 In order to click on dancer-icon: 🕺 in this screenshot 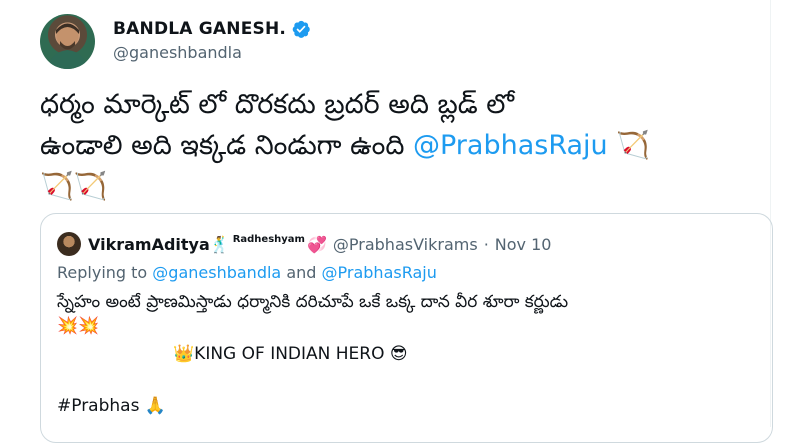, I will do `click(219, 244)`.